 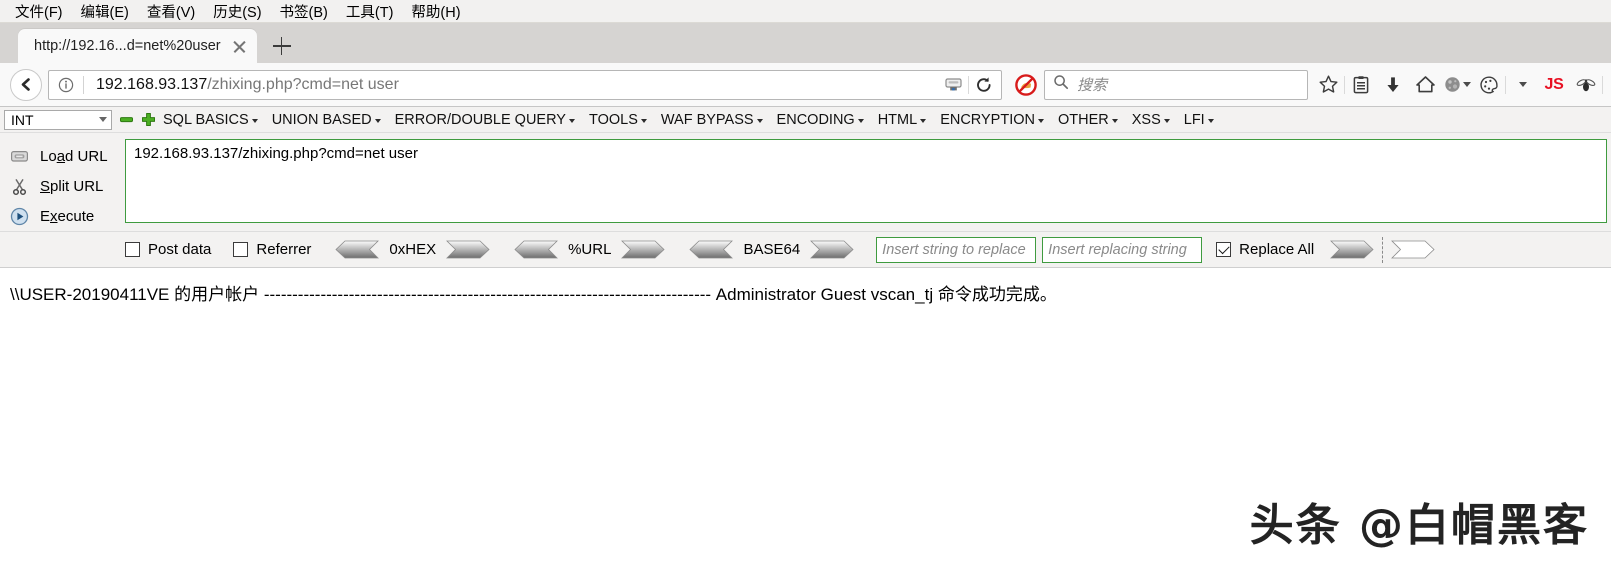 What do you see at coordinates (241, 249) in the screenshot?
I see `referrer-checkbox` at bounding box center [241, 249].